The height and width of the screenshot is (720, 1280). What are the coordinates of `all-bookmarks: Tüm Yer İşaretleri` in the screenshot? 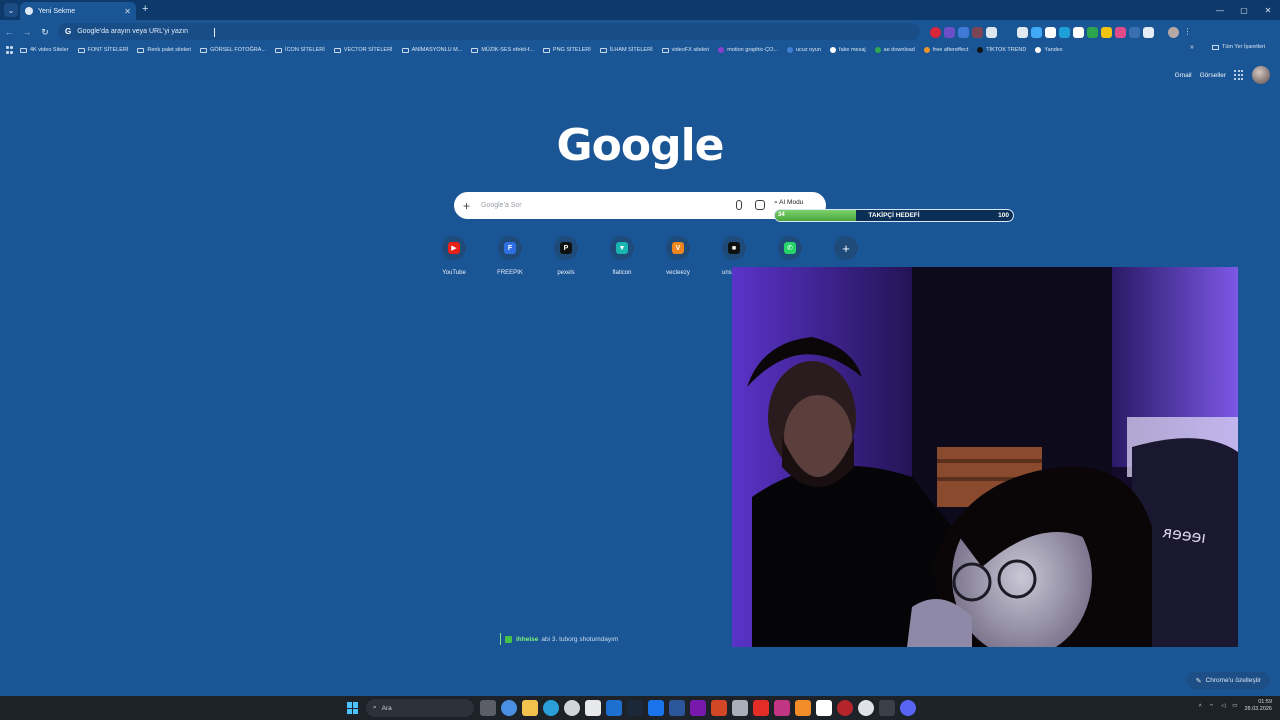 It's located at (1238, 47).